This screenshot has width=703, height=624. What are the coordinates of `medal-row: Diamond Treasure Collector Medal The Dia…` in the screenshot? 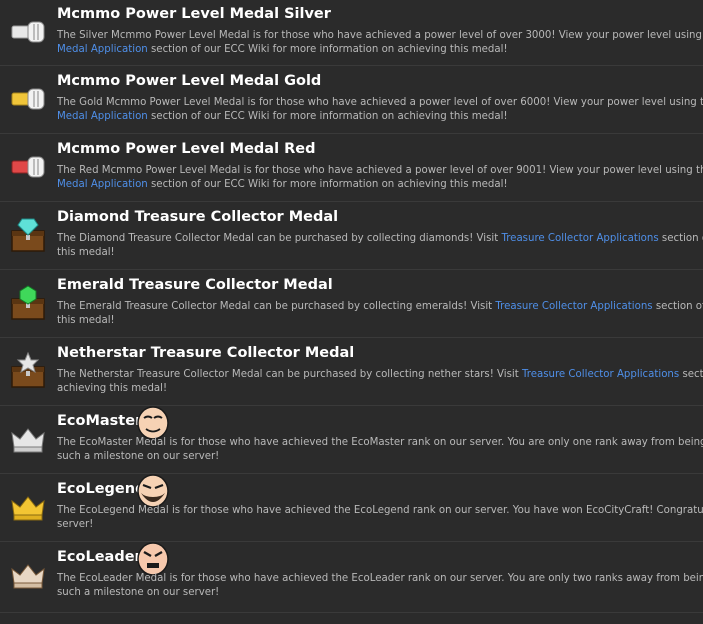 It's located at (351, 236).